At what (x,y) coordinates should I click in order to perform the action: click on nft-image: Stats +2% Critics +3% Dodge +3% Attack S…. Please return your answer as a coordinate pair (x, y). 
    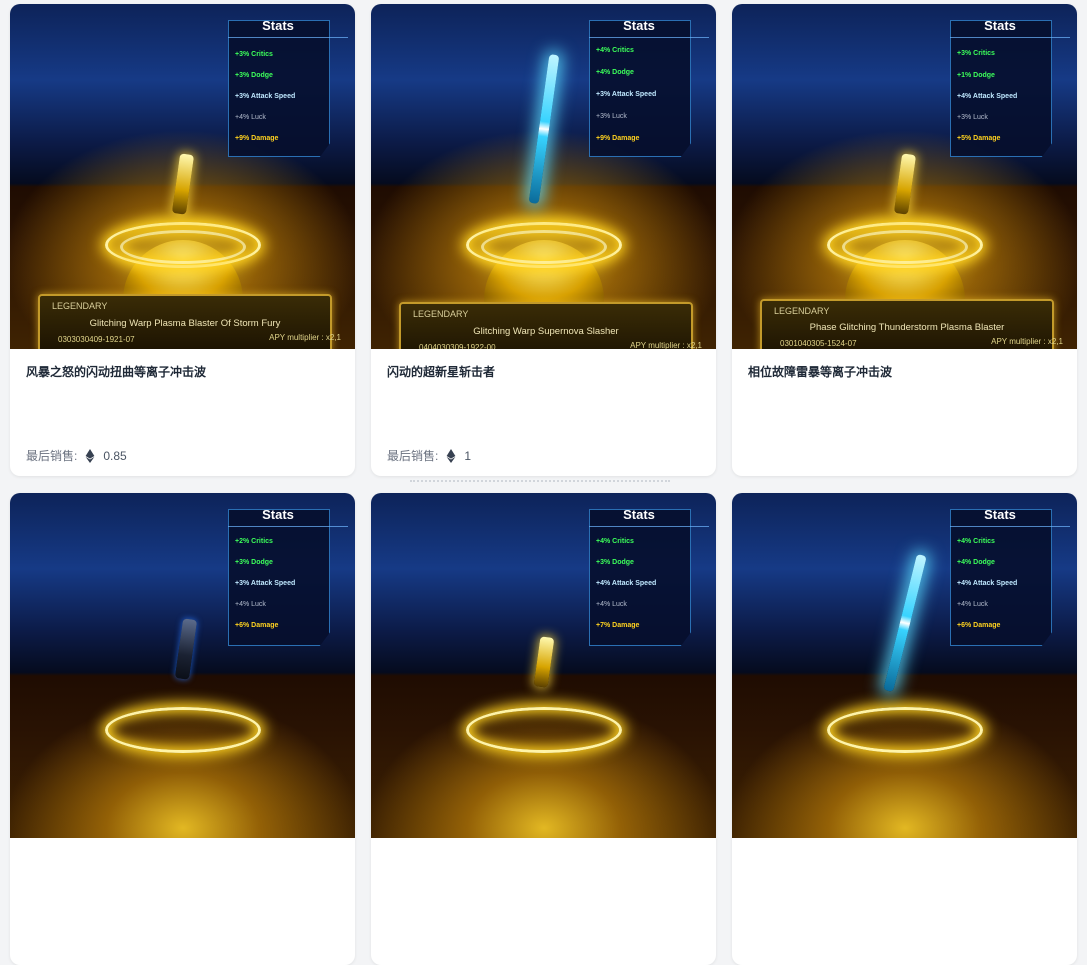
    Looking at the image, I should click on (182, 665).